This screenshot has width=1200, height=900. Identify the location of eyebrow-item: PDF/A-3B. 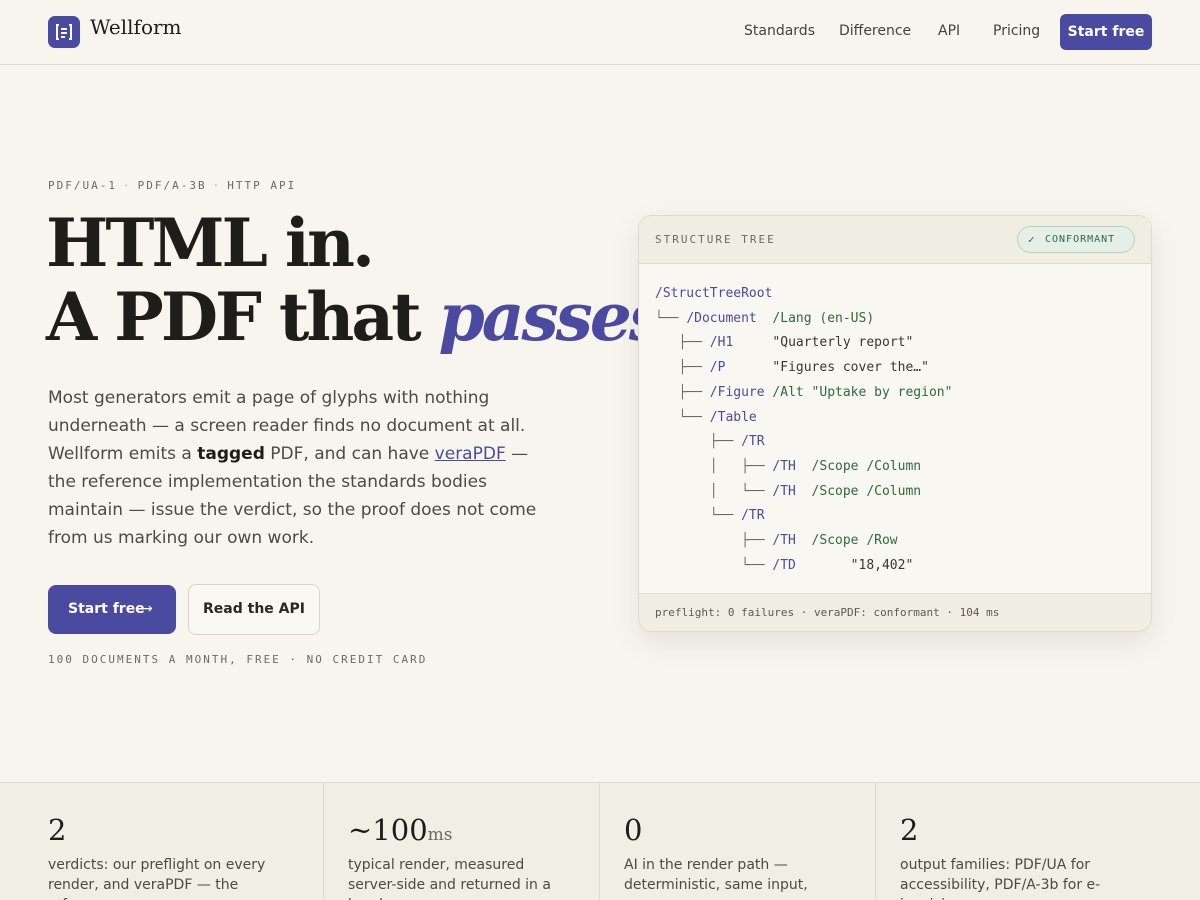
(172, 185).